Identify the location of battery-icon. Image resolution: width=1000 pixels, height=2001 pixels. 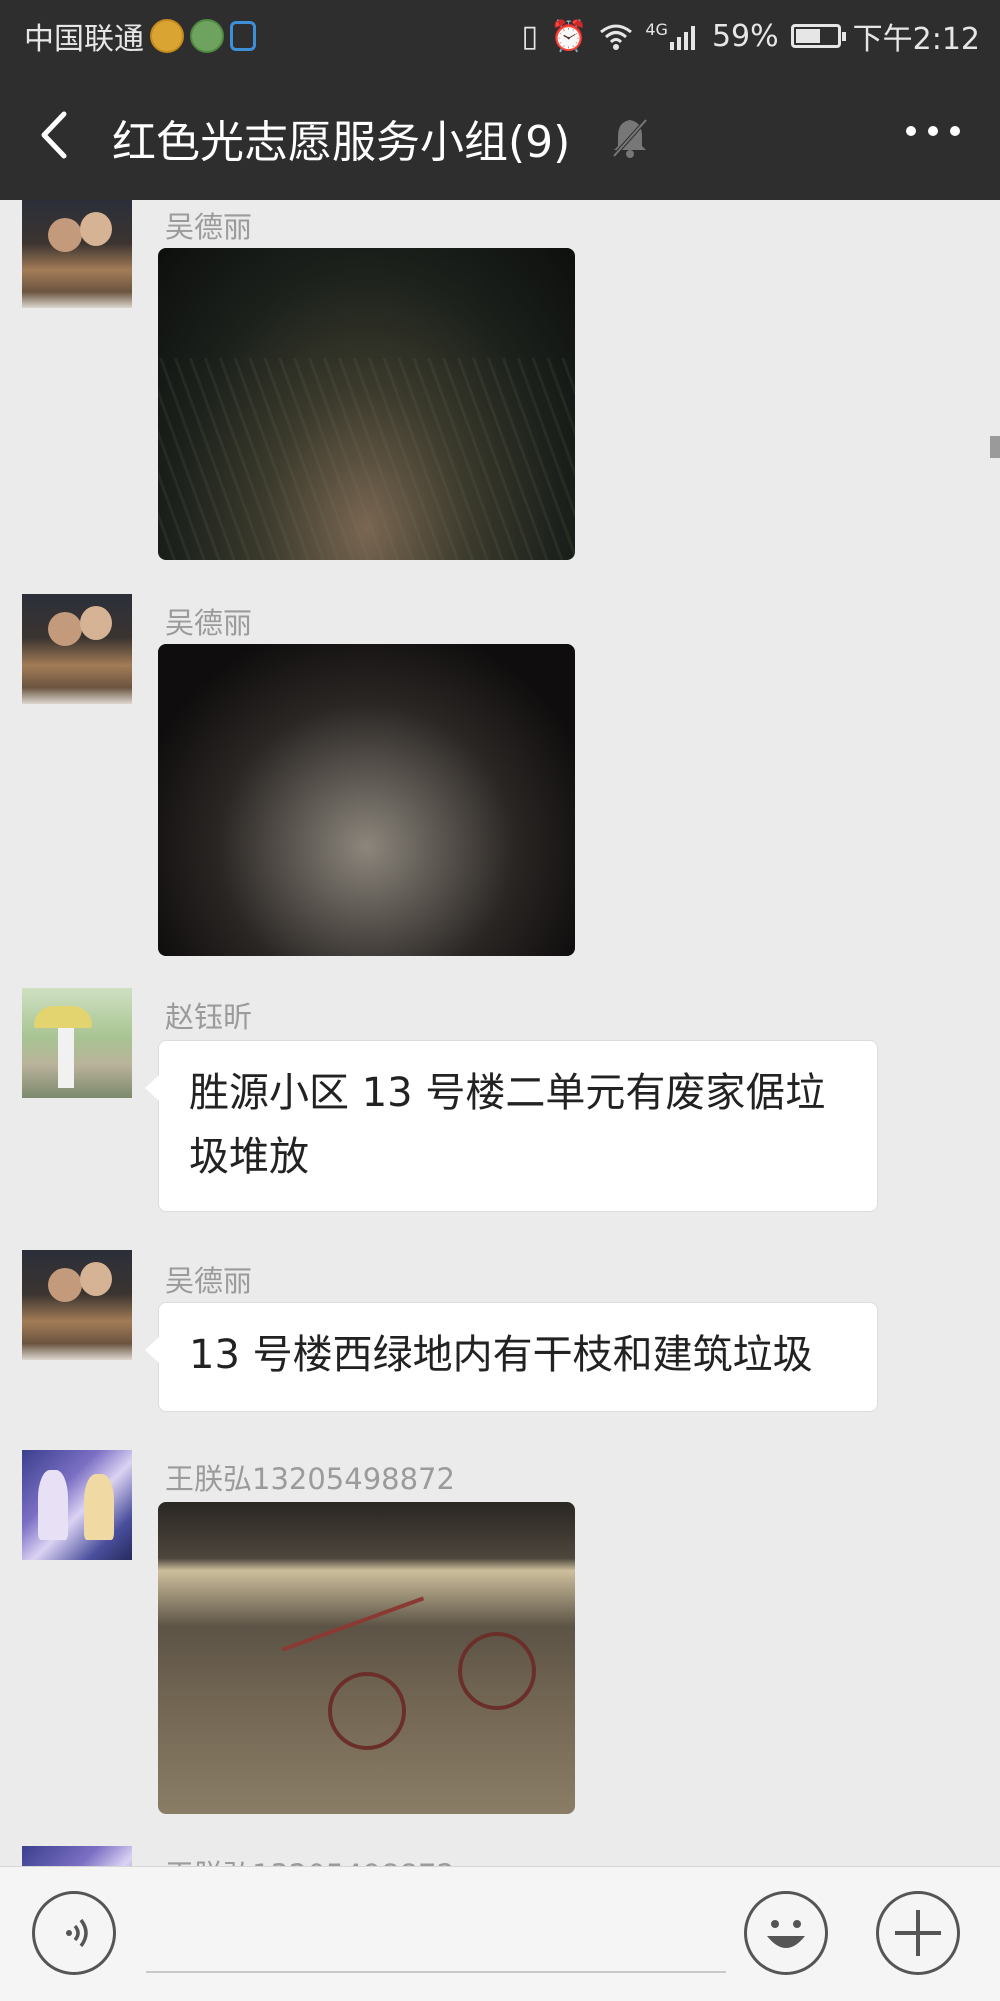
(818, 36).